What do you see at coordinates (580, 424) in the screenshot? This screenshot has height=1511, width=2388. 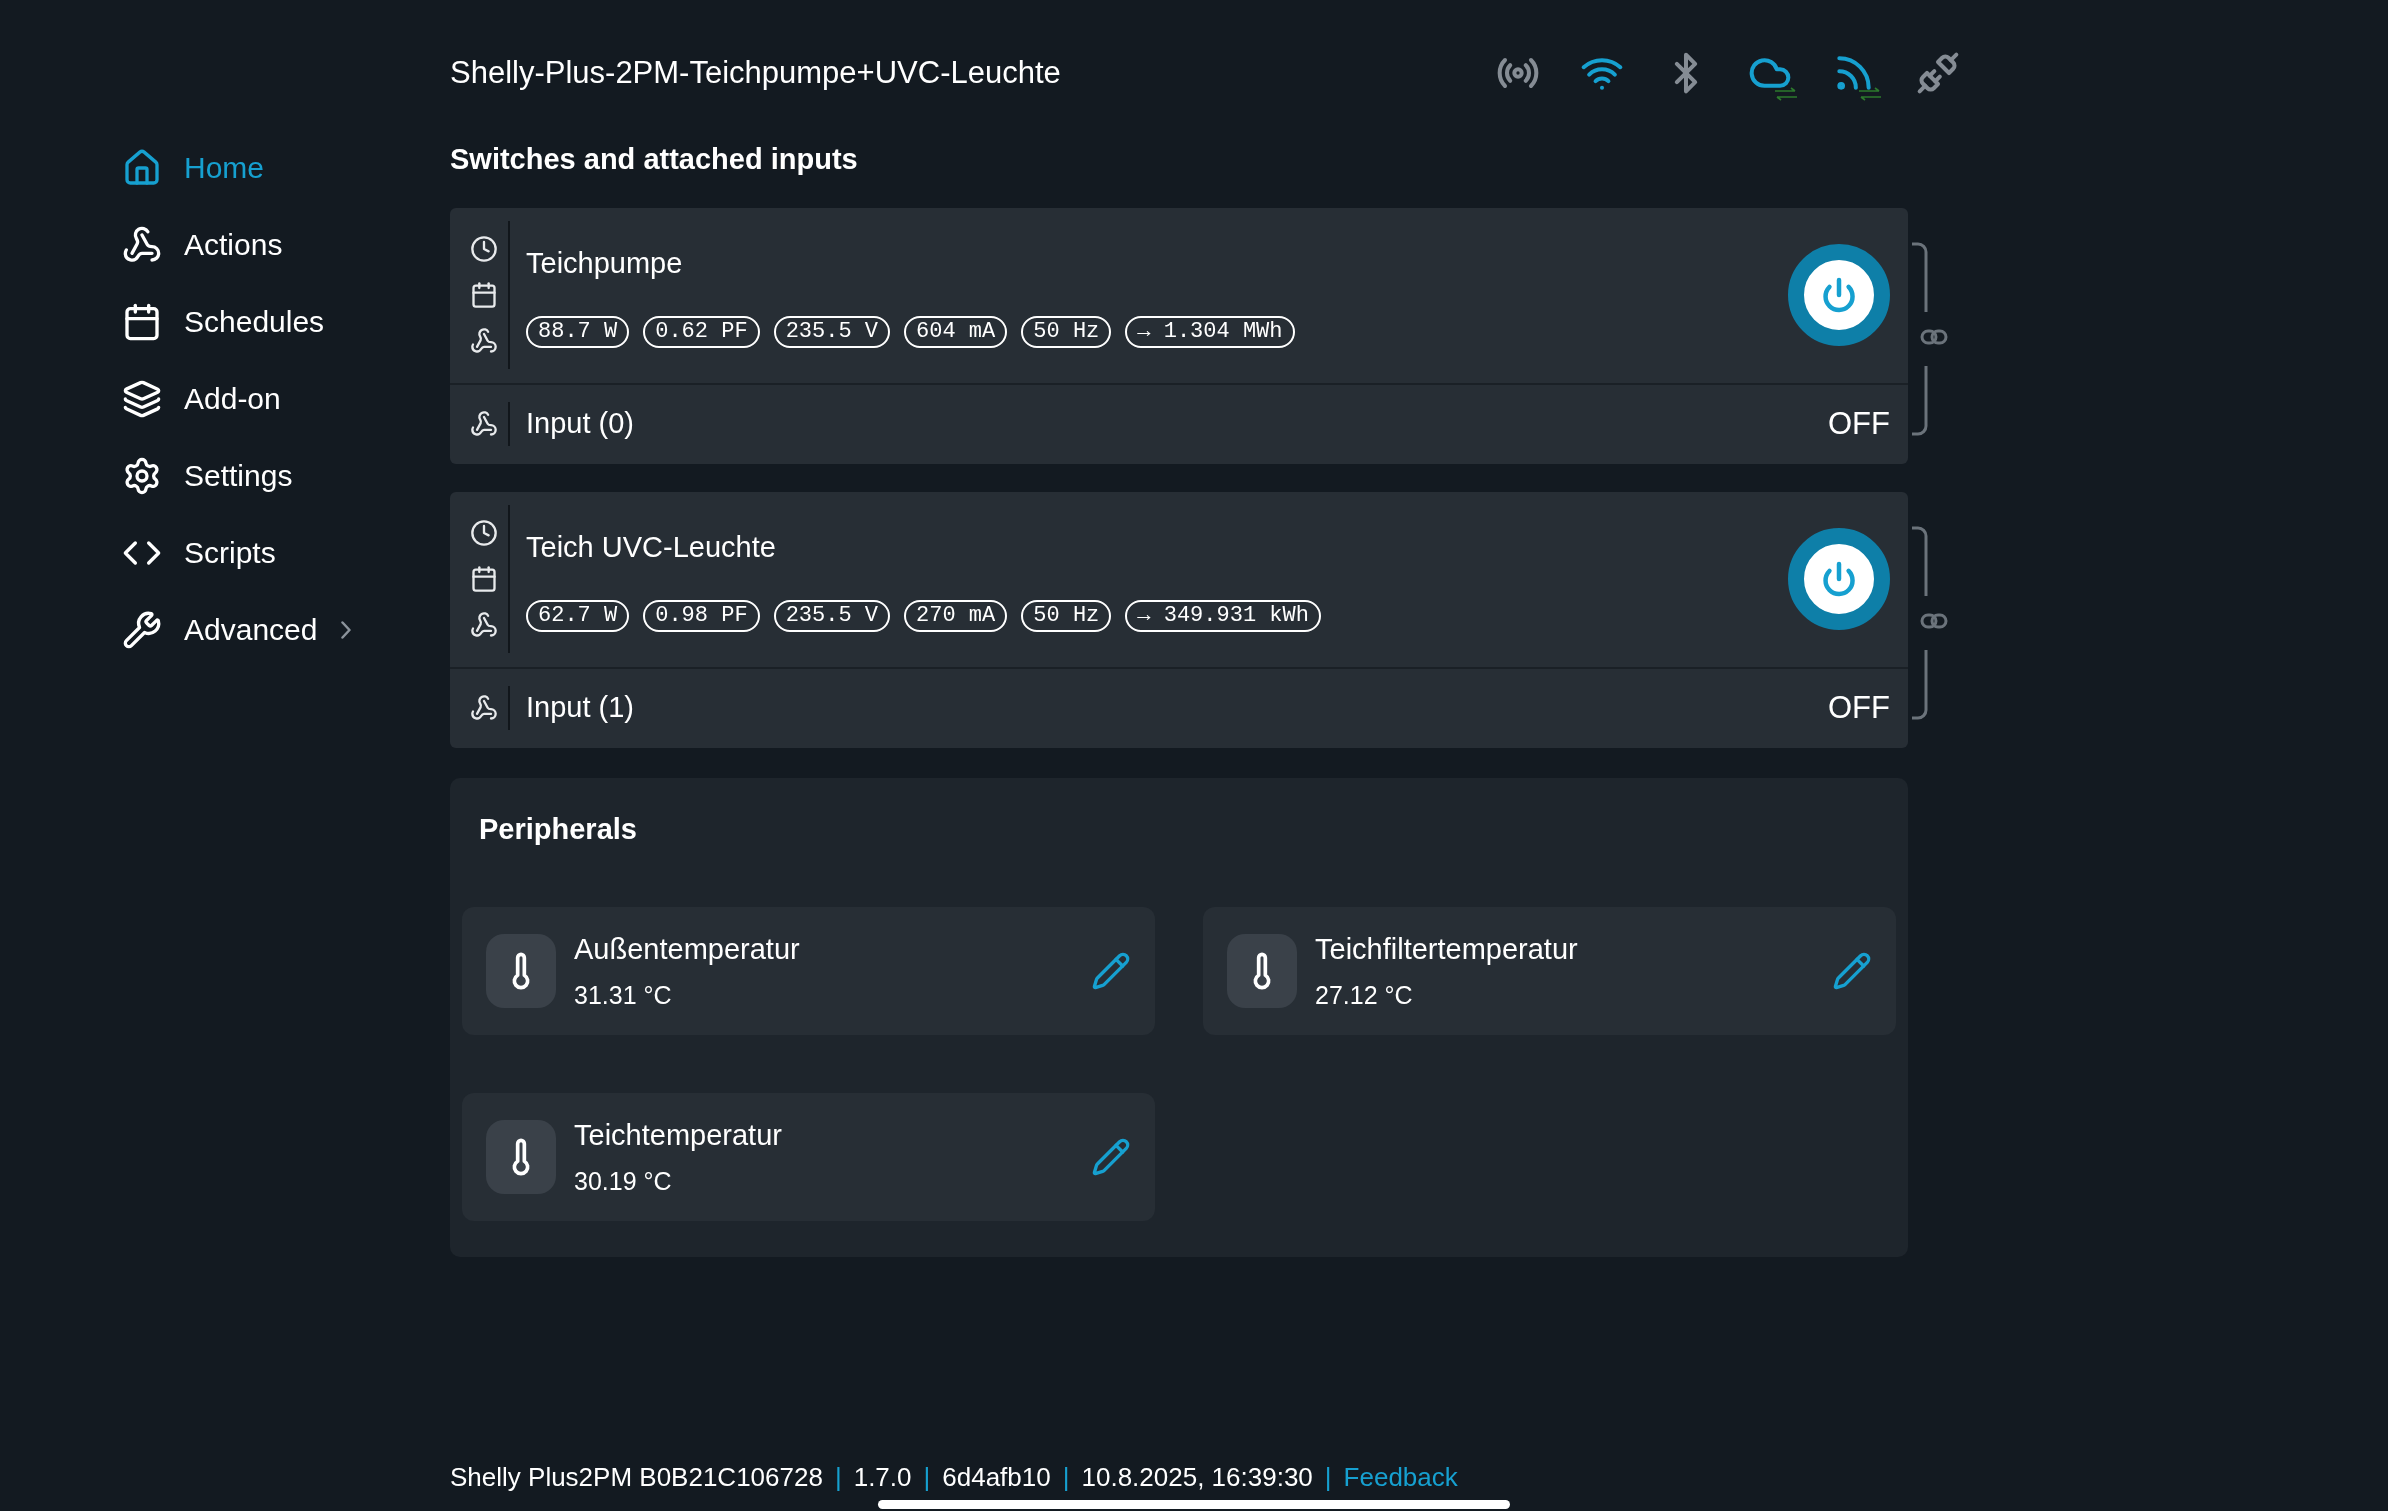 I see `input-label: Input (0)` at bounding box center [580, 424].